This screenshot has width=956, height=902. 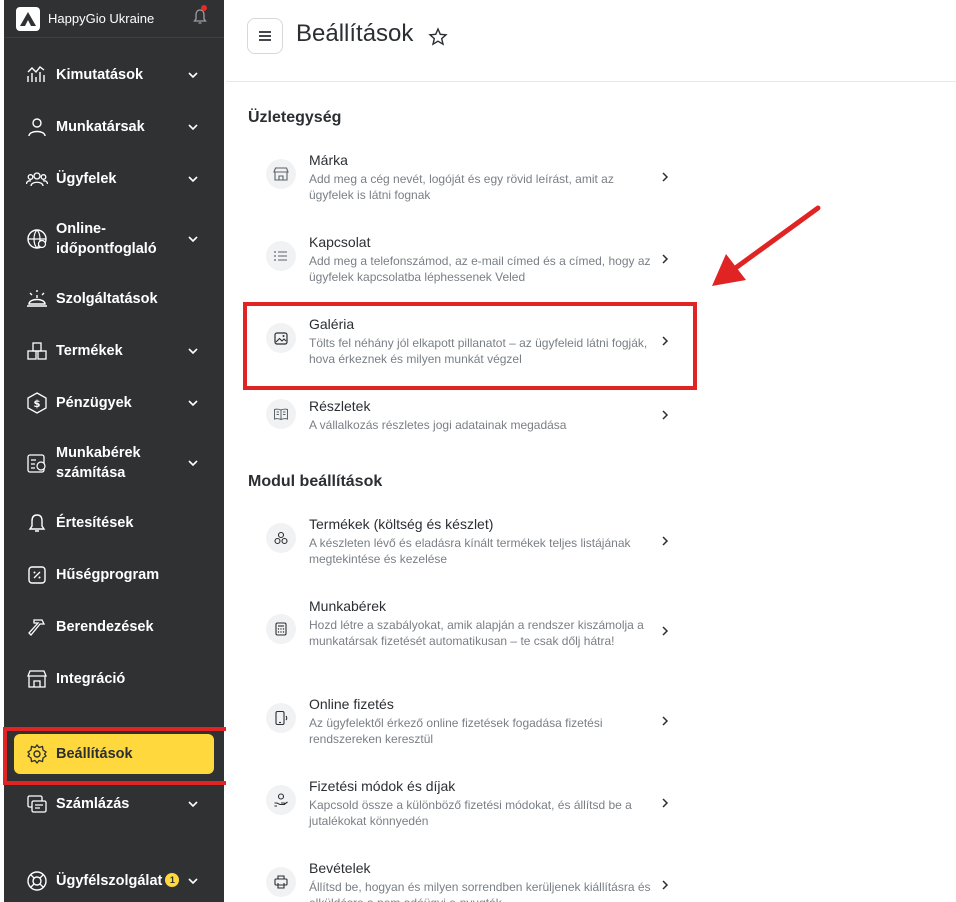 I want to click on star-icon, so click(x=438, y=37).